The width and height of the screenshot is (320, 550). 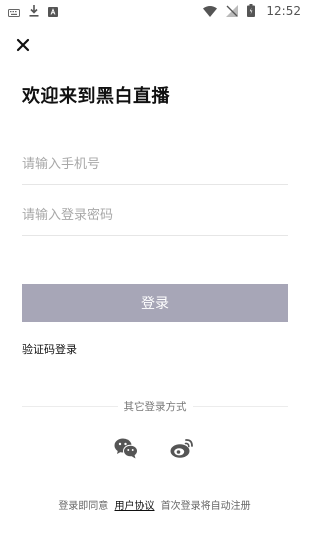 I want to click on phone-input, so click(x=155, y=164).